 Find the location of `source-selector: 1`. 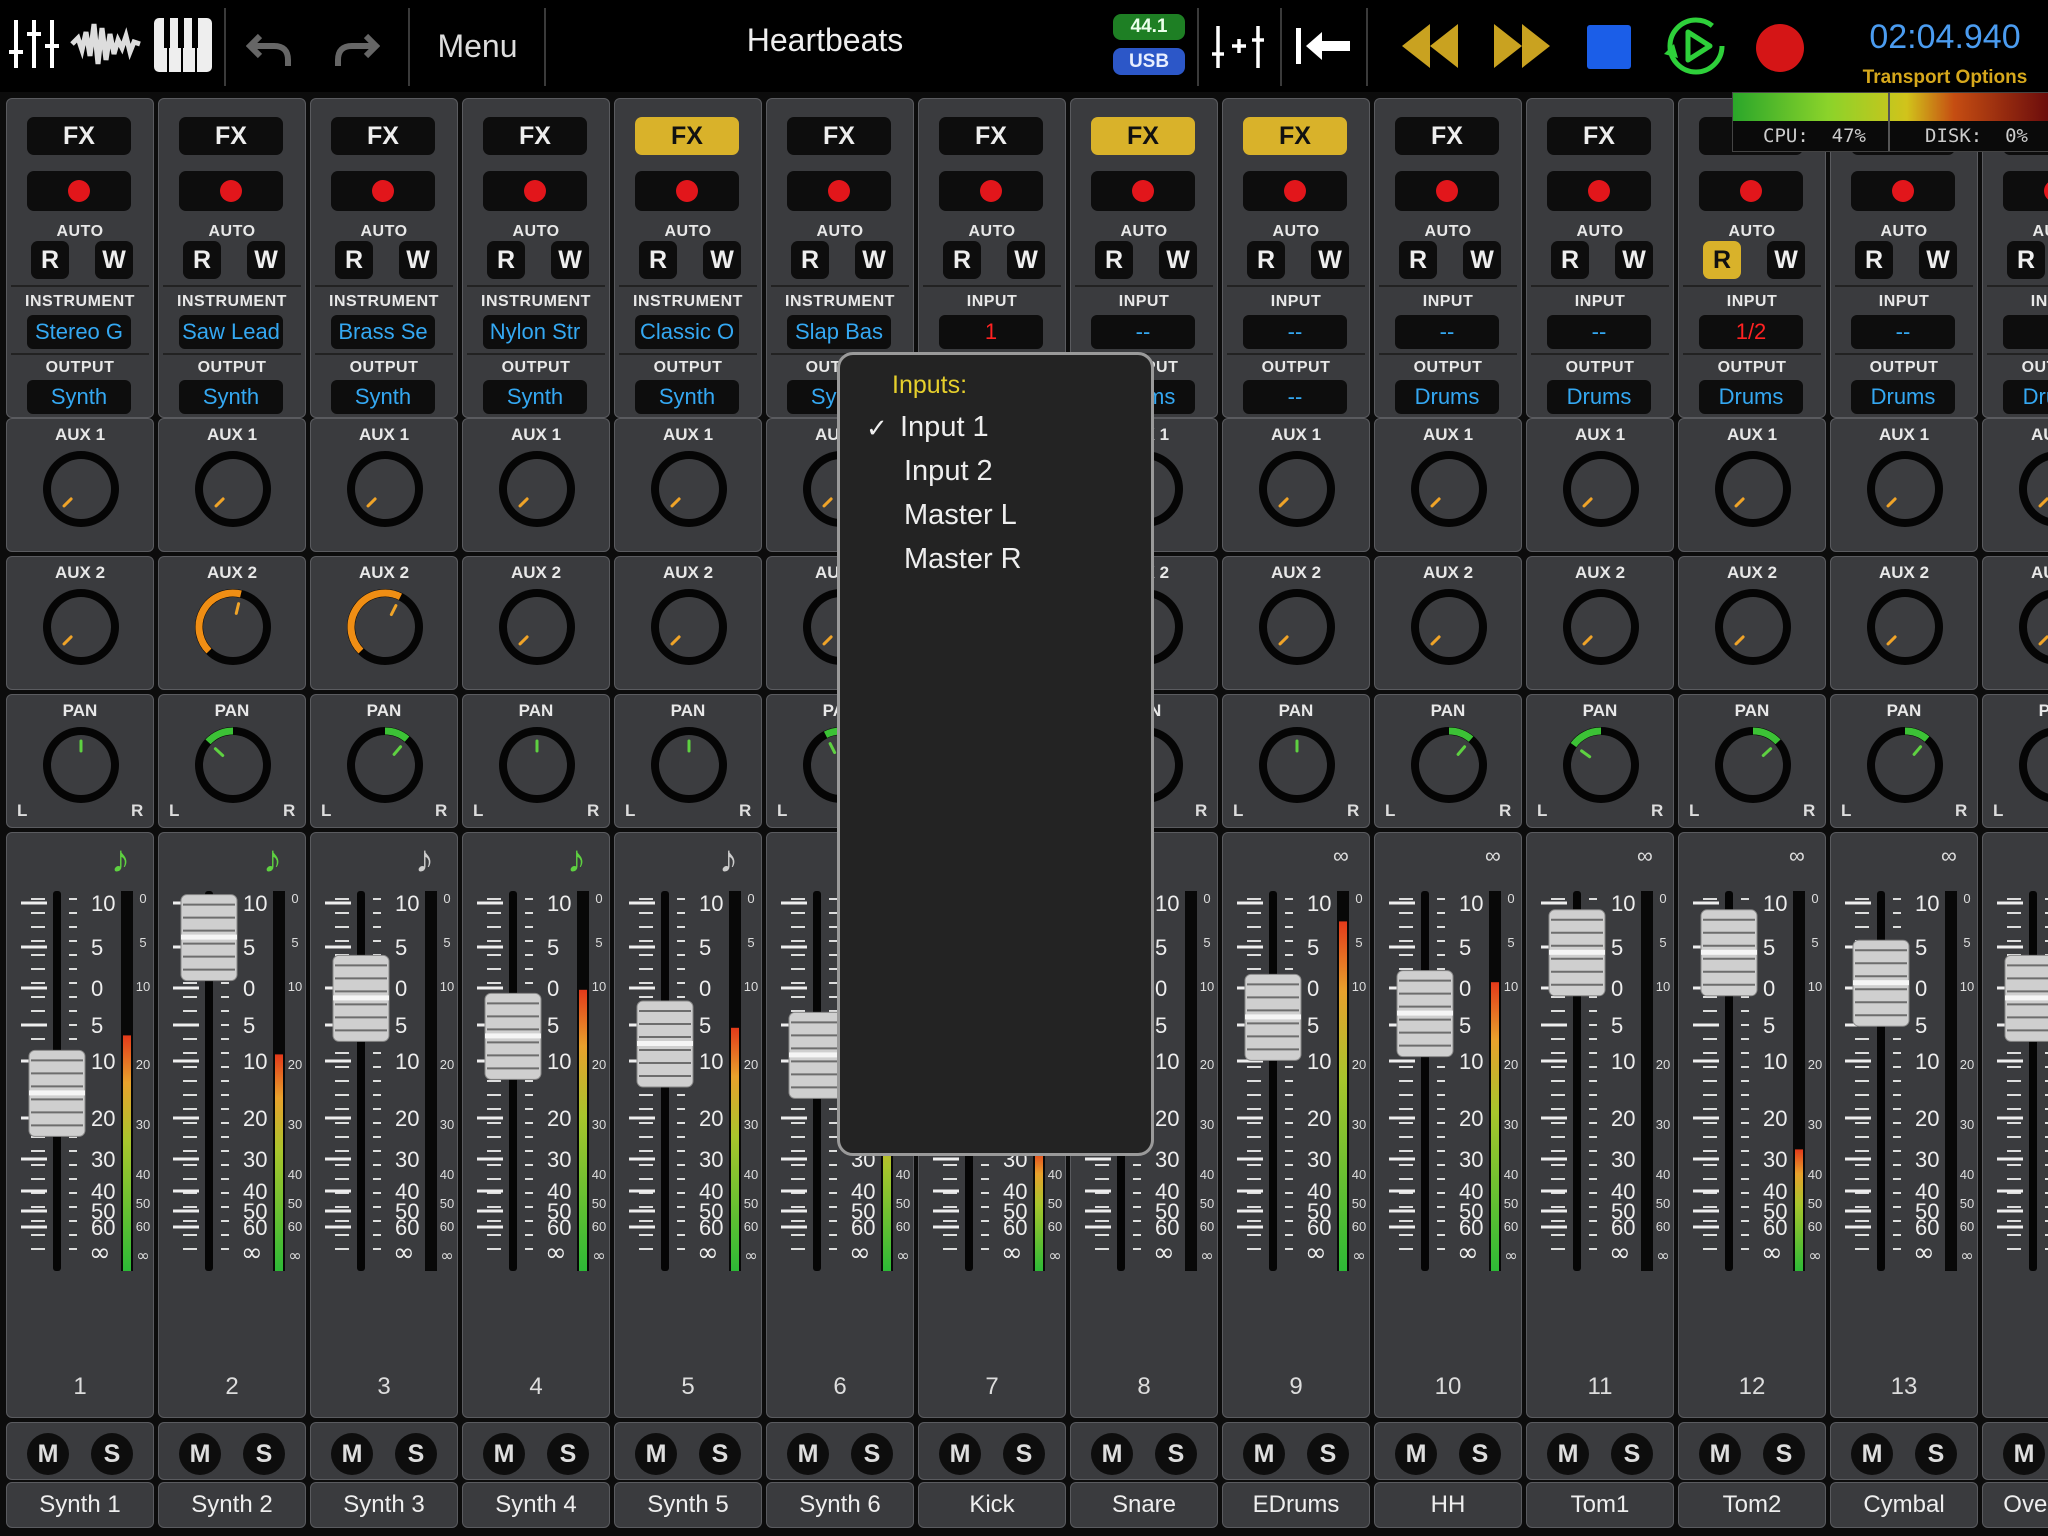

source-selector: 1 is located at coordinates (991, 332).